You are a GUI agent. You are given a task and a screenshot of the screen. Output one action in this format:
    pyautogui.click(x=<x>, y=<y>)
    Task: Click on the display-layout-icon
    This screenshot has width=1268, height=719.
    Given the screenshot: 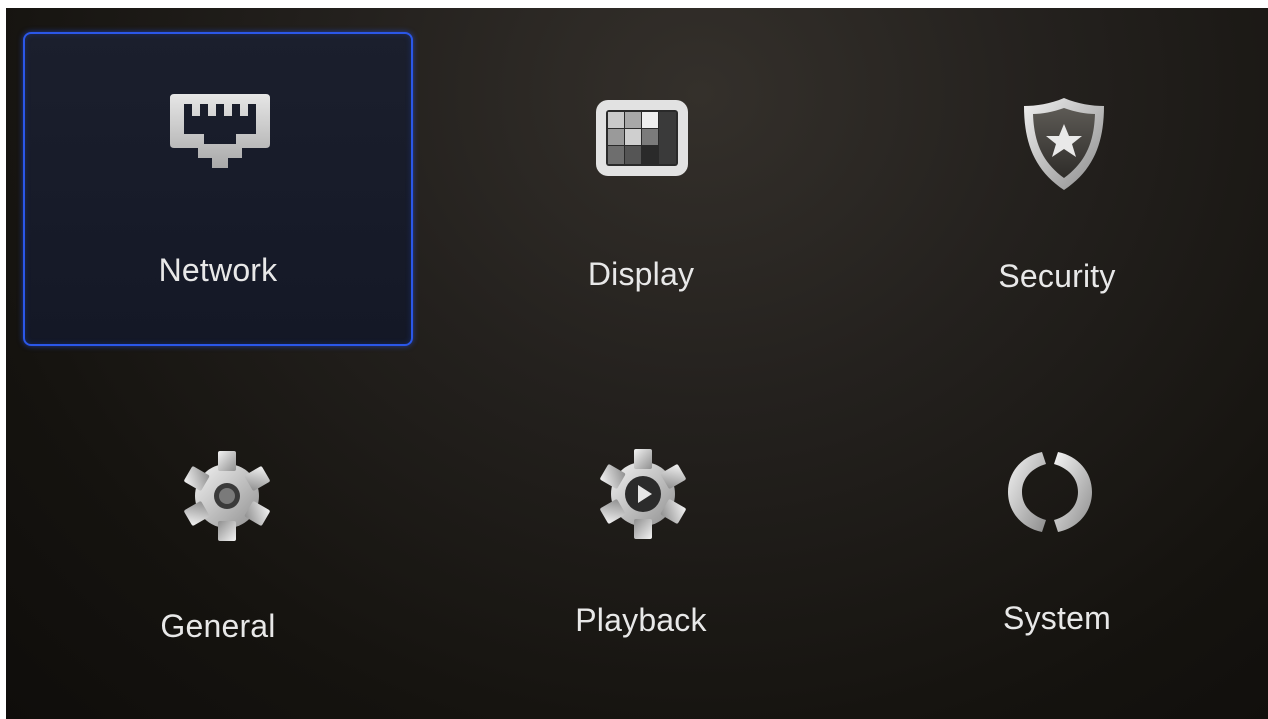 What is the action you would take?
    pyautogui.click(x=642, y=138)
    